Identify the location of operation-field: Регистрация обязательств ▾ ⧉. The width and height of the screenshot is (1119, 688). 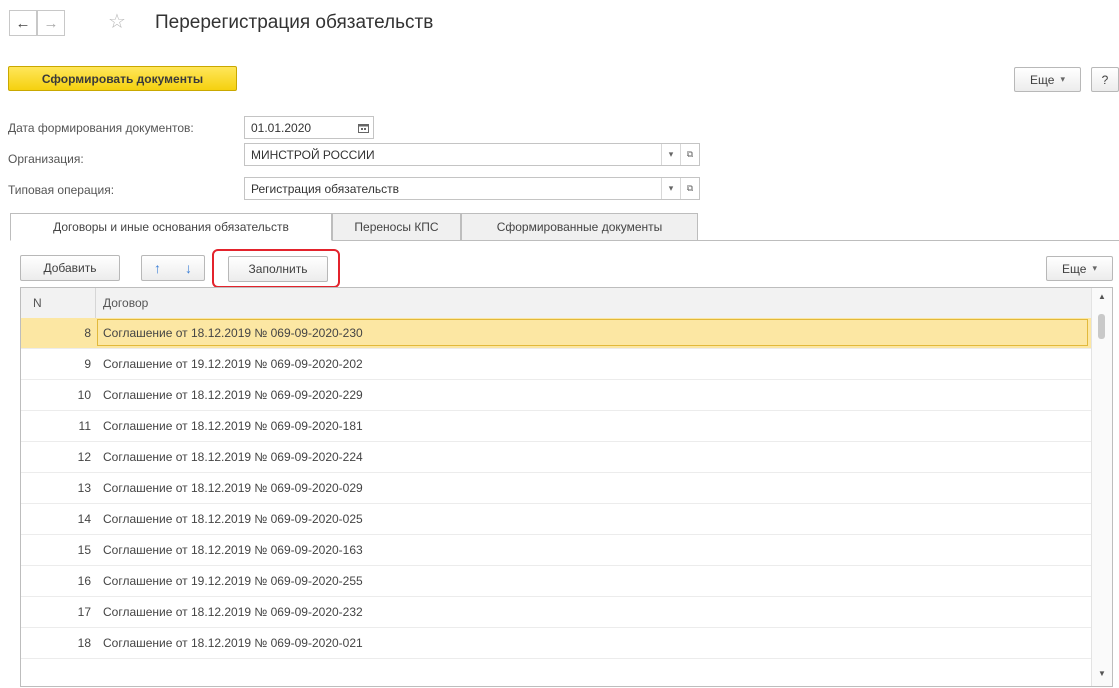
(472, 188).